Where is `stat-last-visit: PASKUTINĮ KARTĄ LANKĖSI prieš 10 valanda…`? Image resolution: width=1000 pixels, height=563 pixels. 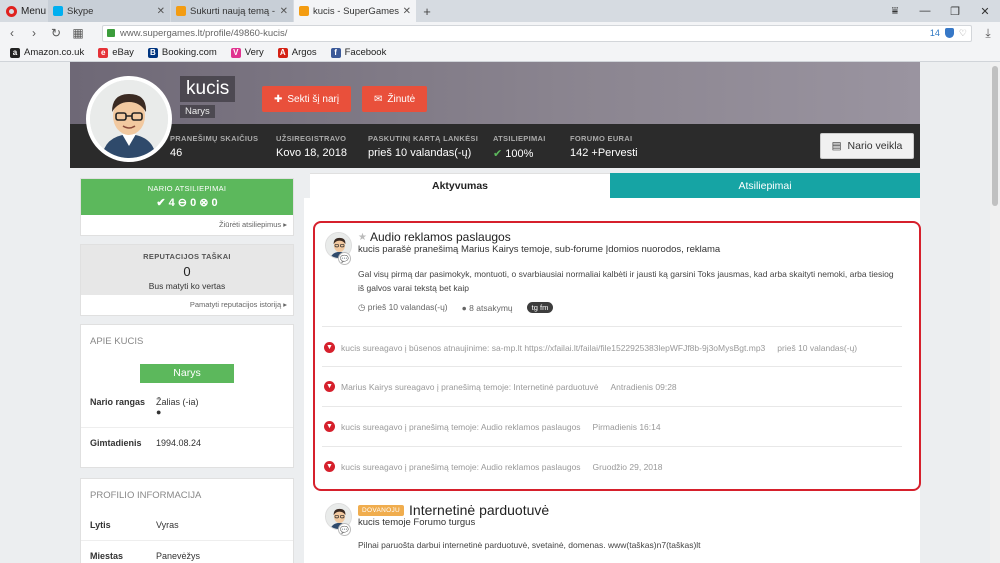 stat-last-visit: PASKUTINĮ KARTĄ LANKĖSI prieš 10 valanda… is located at coordinates (423, 146).